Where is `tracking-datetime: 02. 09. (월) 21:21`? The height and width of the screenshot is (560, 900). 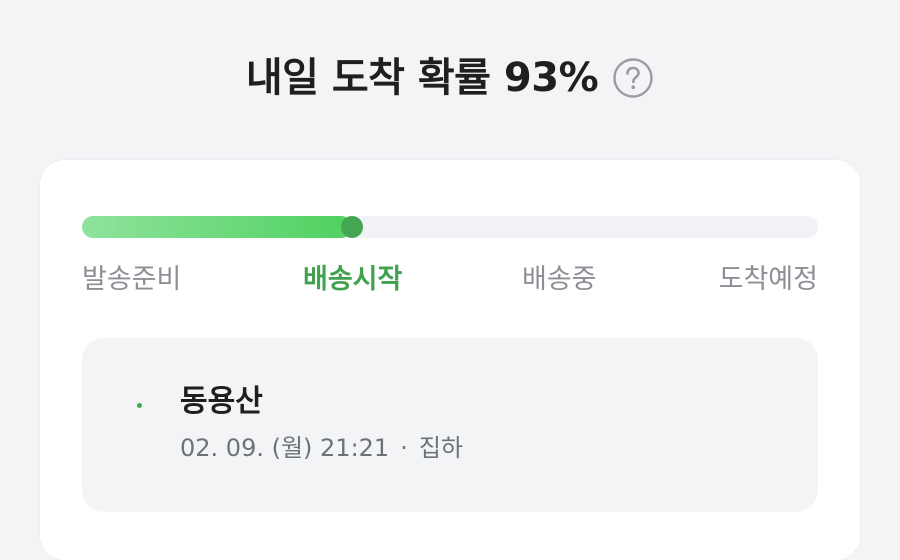 tracking-datetime: 02. 09. (월) 21:21 is located at coordinates (285, 448).